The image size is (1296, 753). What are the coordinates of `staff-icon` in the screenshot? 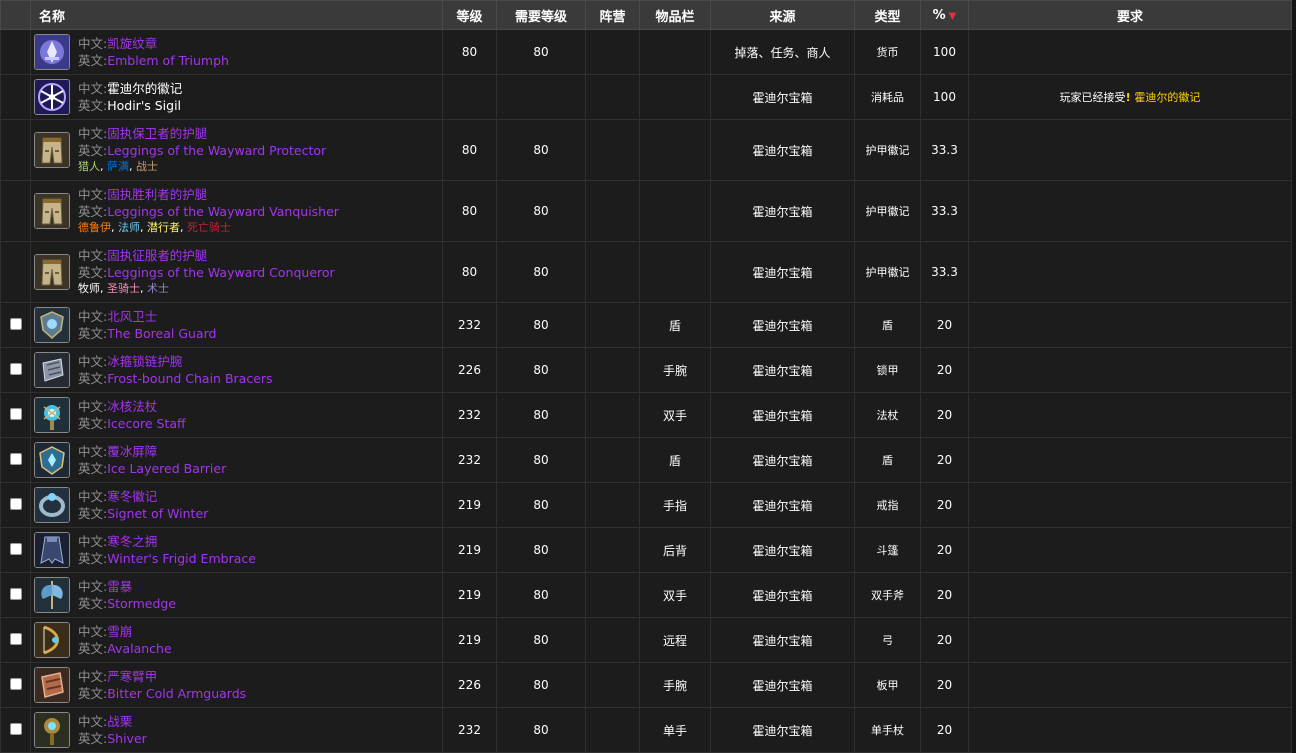 It's located at (52, 415).